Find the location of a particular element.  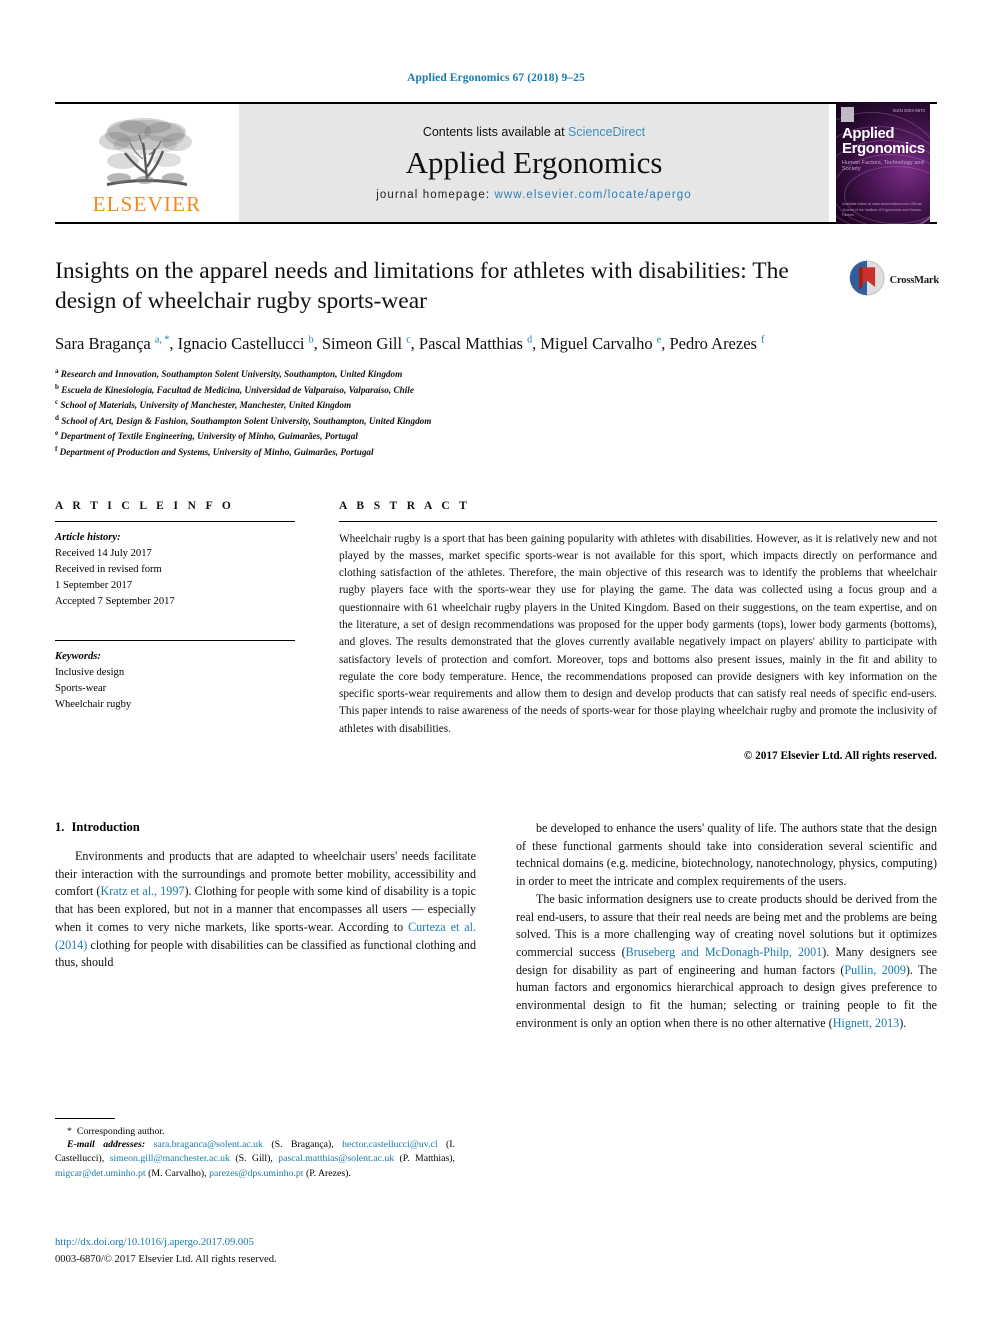

cover-publisher-badge is located at coordinates (847, 114).